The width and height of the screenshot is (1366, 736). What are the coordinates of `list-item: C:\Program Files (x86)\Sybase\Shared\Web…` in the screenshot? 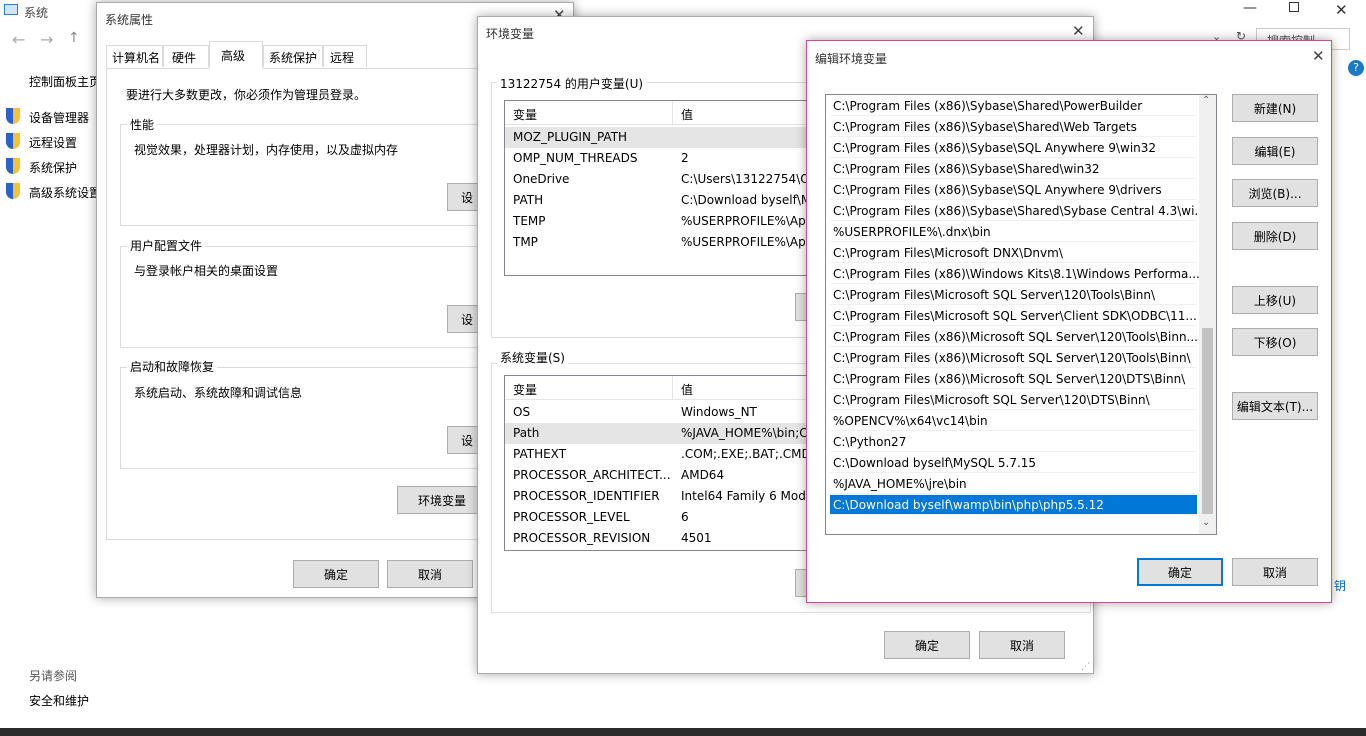 It's located at (1013, 127).